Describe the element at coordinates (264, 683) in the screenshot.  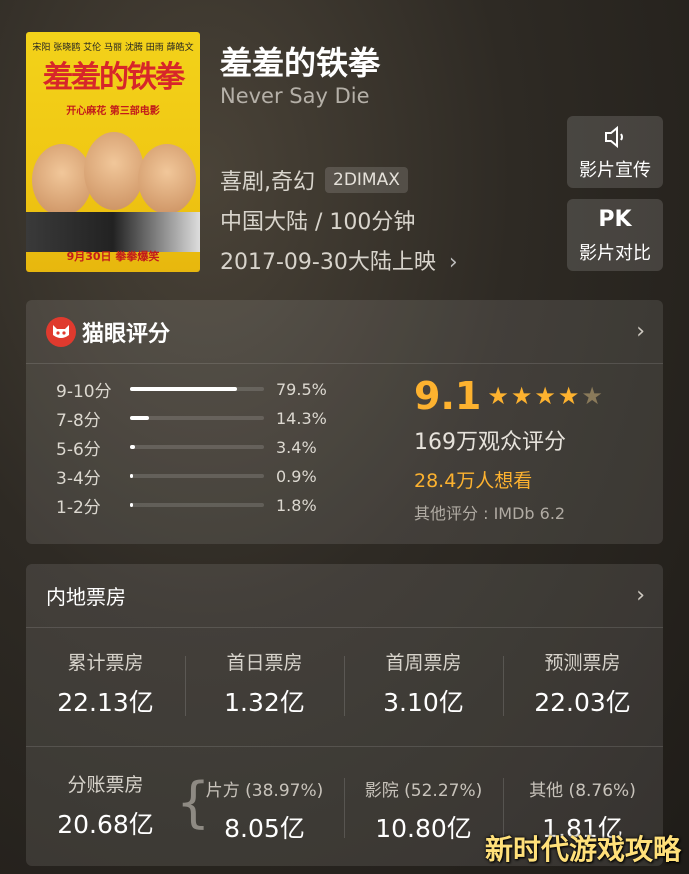
I see `box-office-first-day: 首日票房 1.32亿` at that location.